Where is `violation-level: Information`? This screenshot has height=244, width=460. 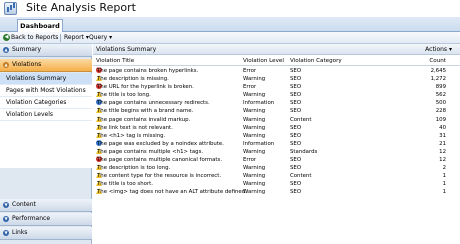 violation-level: Information is located at coordinates (259, 103).